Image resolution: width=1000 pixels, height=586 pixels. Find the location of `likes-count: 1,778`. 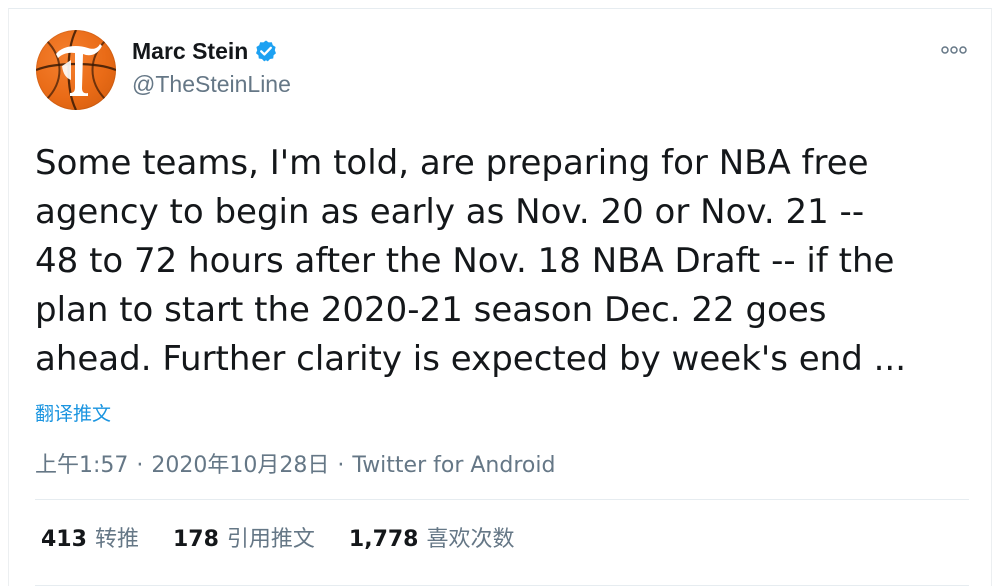

likes-count: 1,778 is located at coordinates (383, 539).